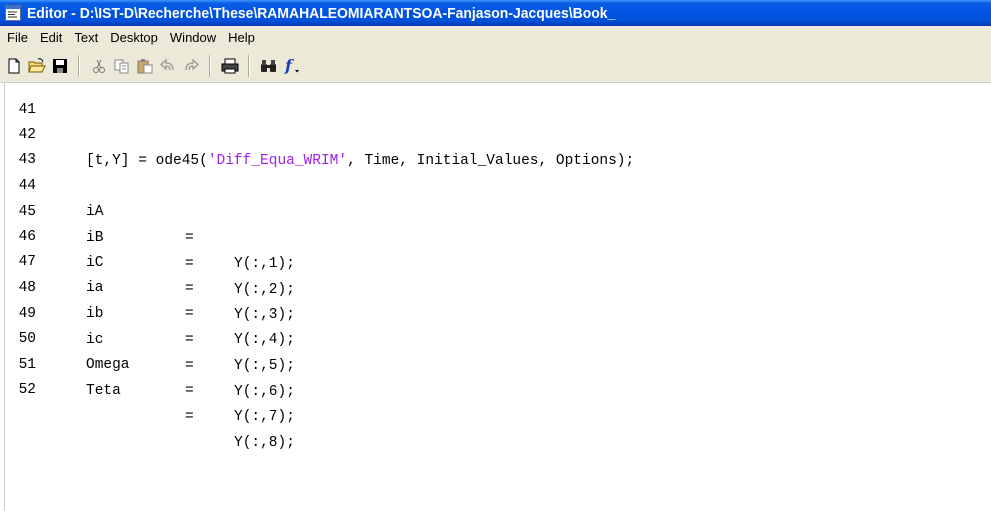  I want to click on code-line: 43, so click(495, 144).